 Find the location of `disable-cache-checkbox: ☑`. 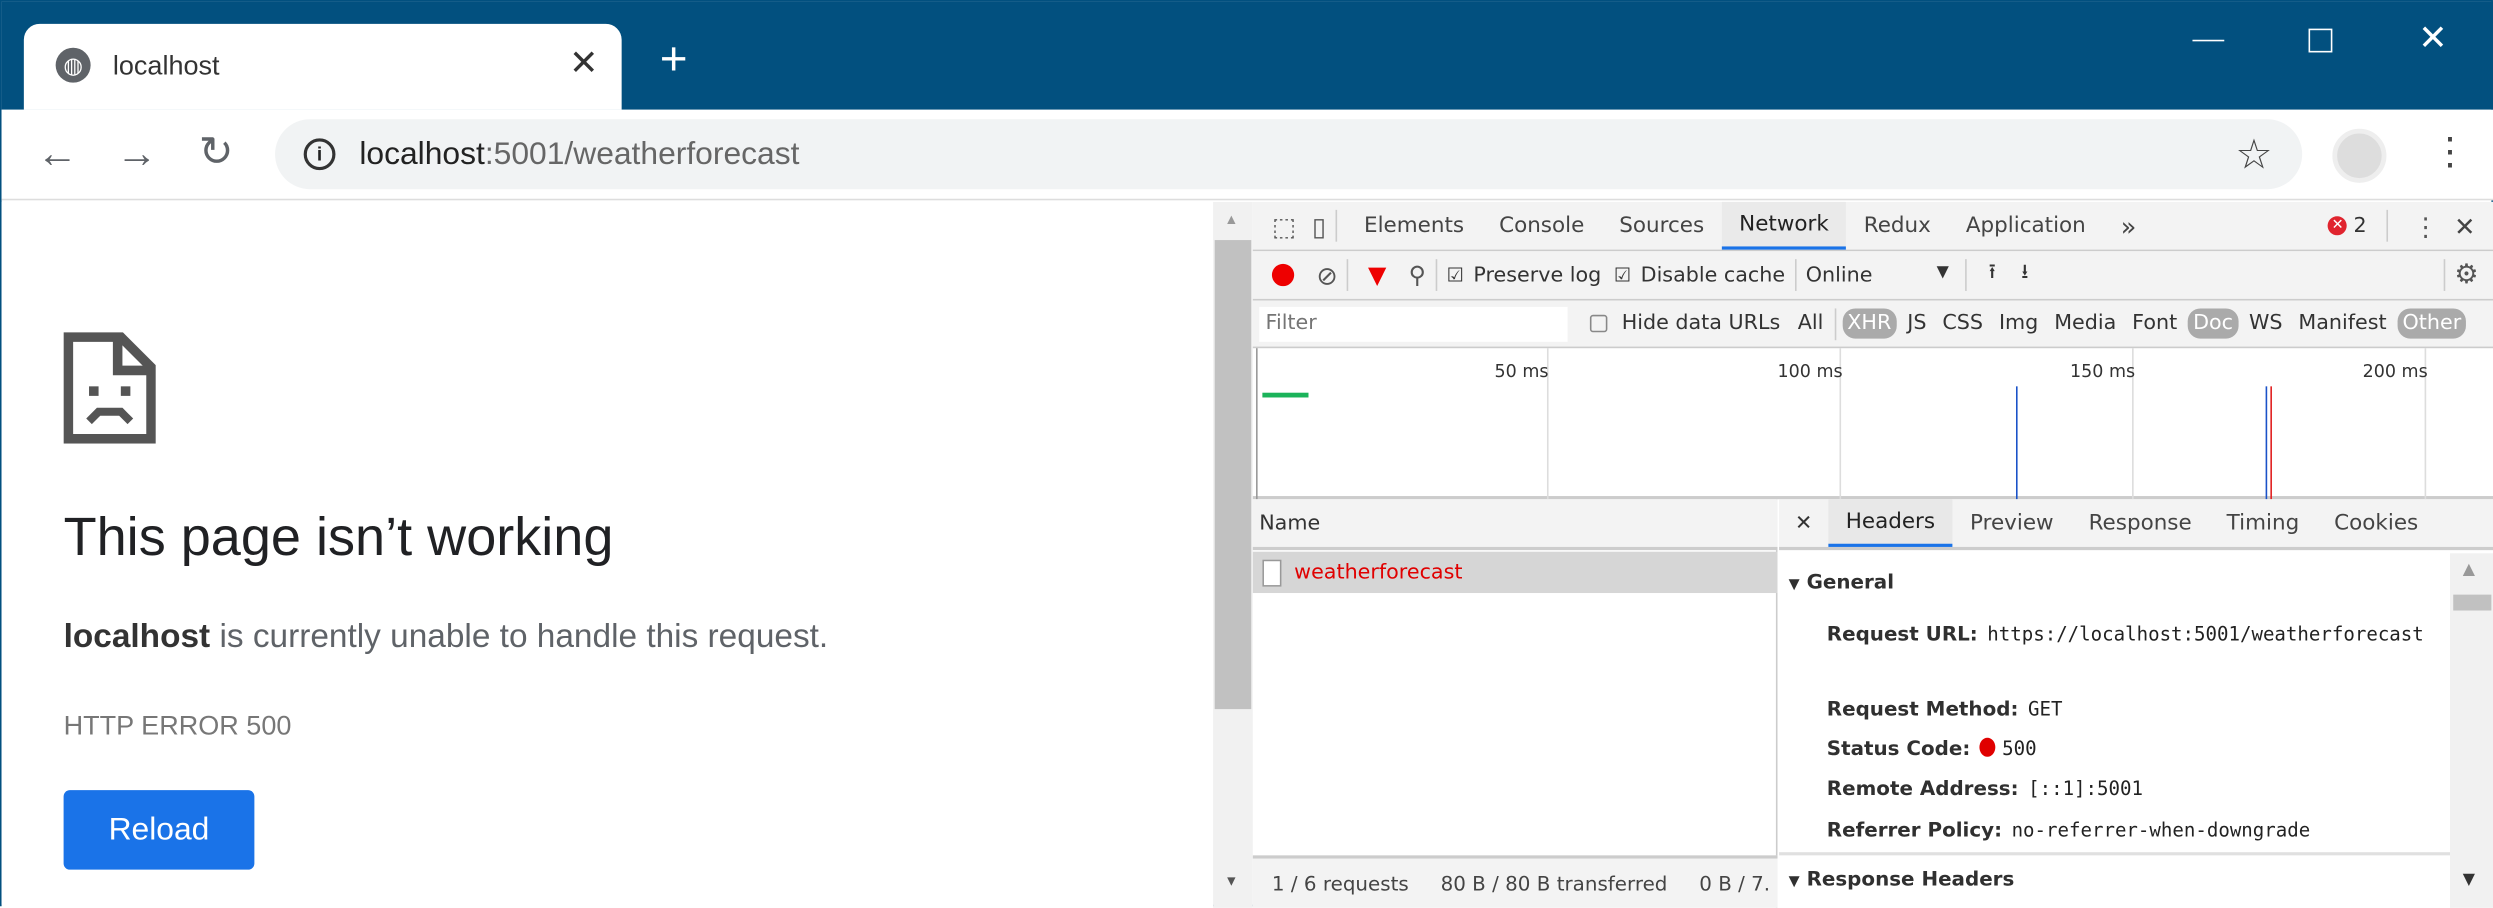

disable-cache-checkbox: ☑ is located at coordinates (1622, 275).